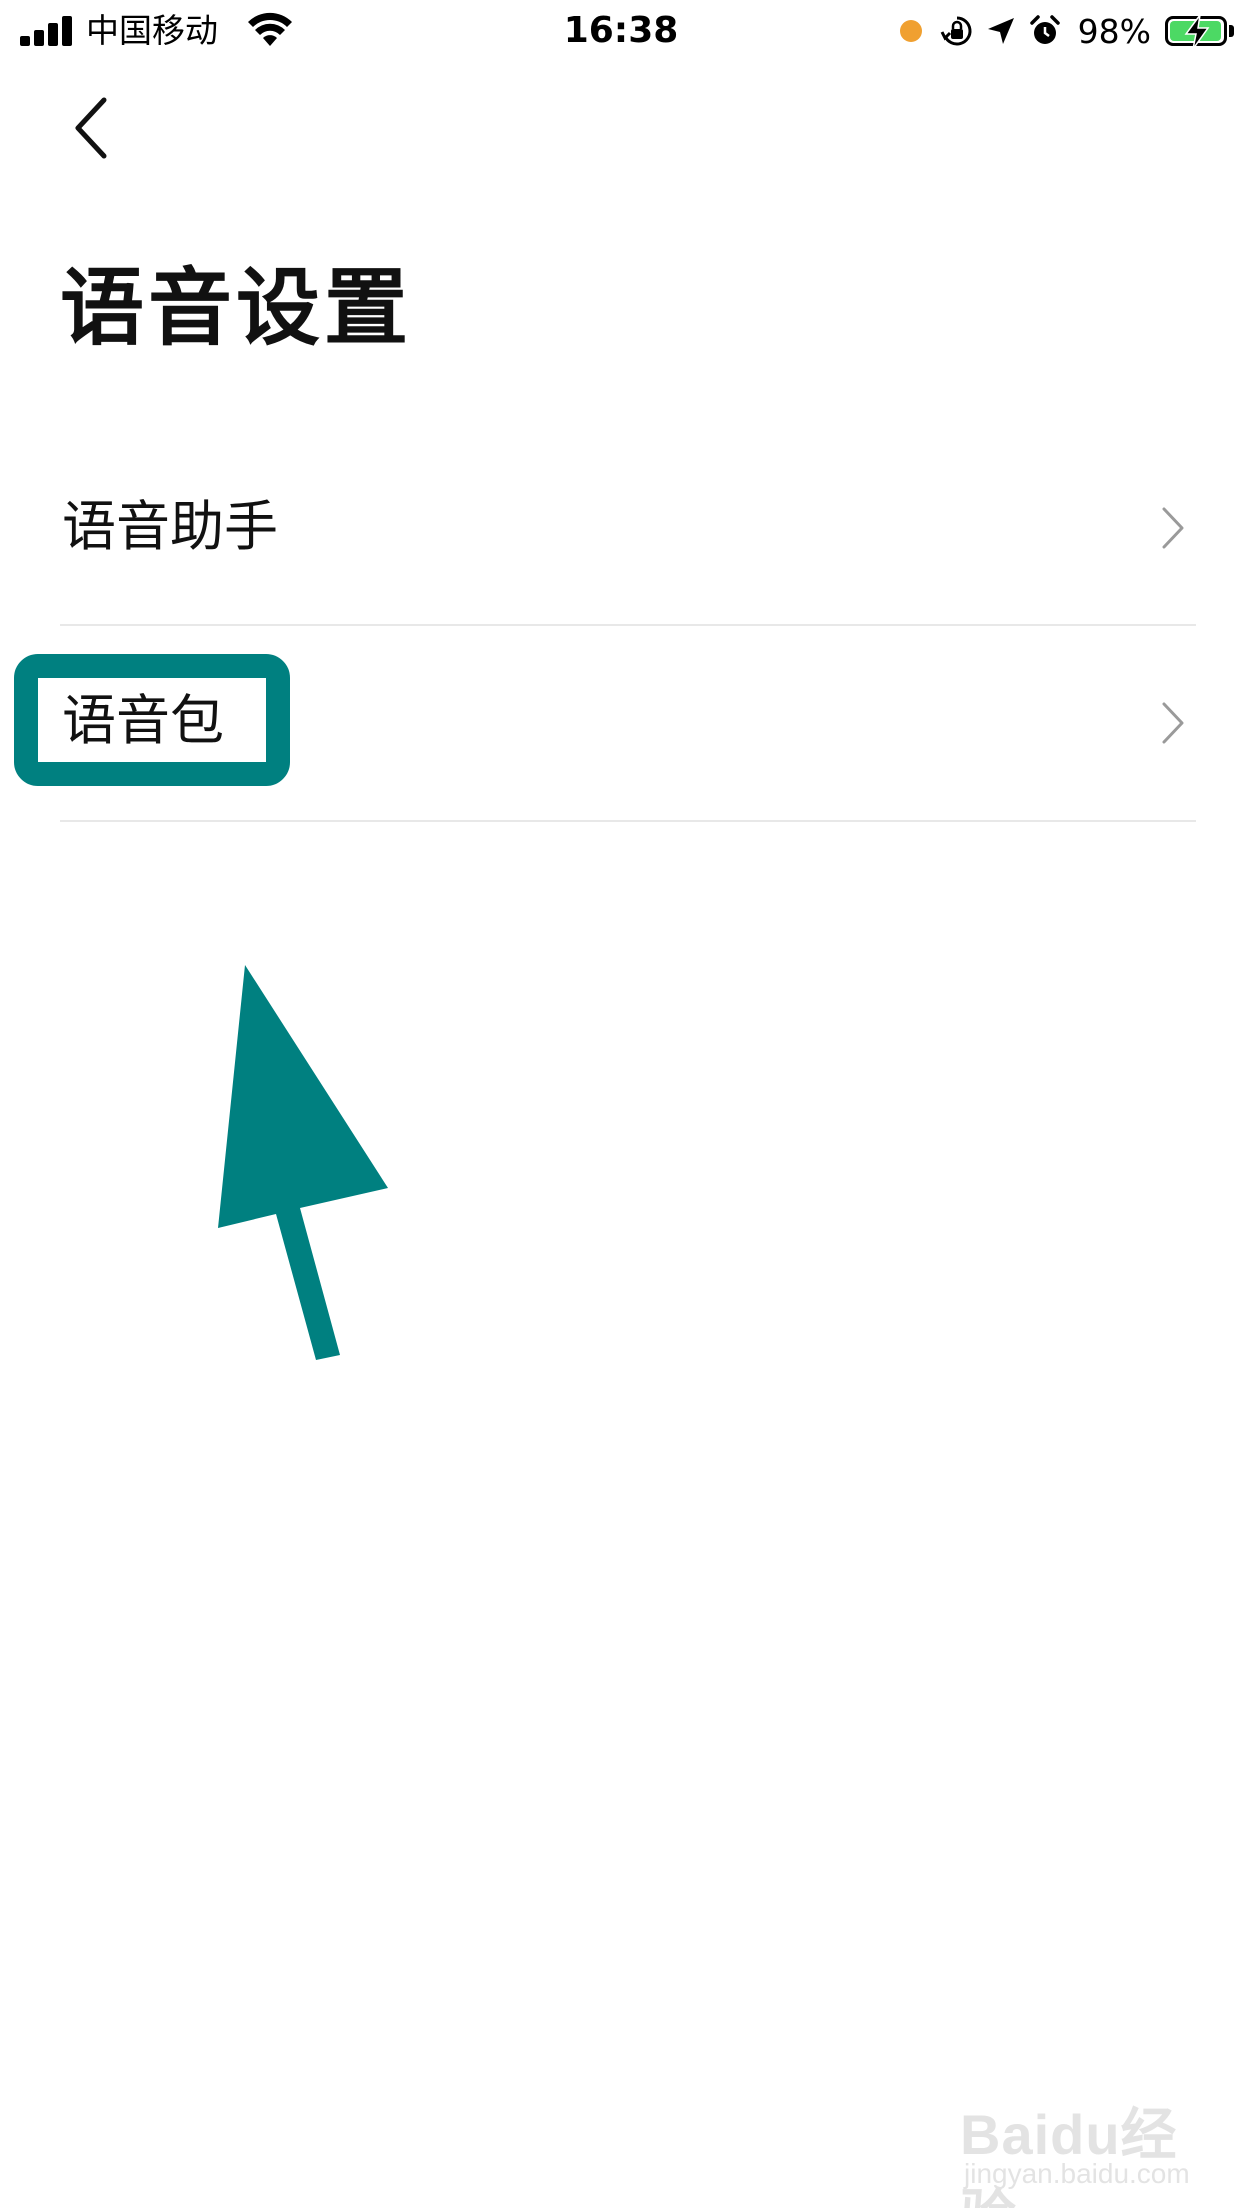 The height and width of the screenshot is (2208, 1242). Describe the element at coordinates (91, 128) in the screenshot. I see `chevron-left-icon` at that location.